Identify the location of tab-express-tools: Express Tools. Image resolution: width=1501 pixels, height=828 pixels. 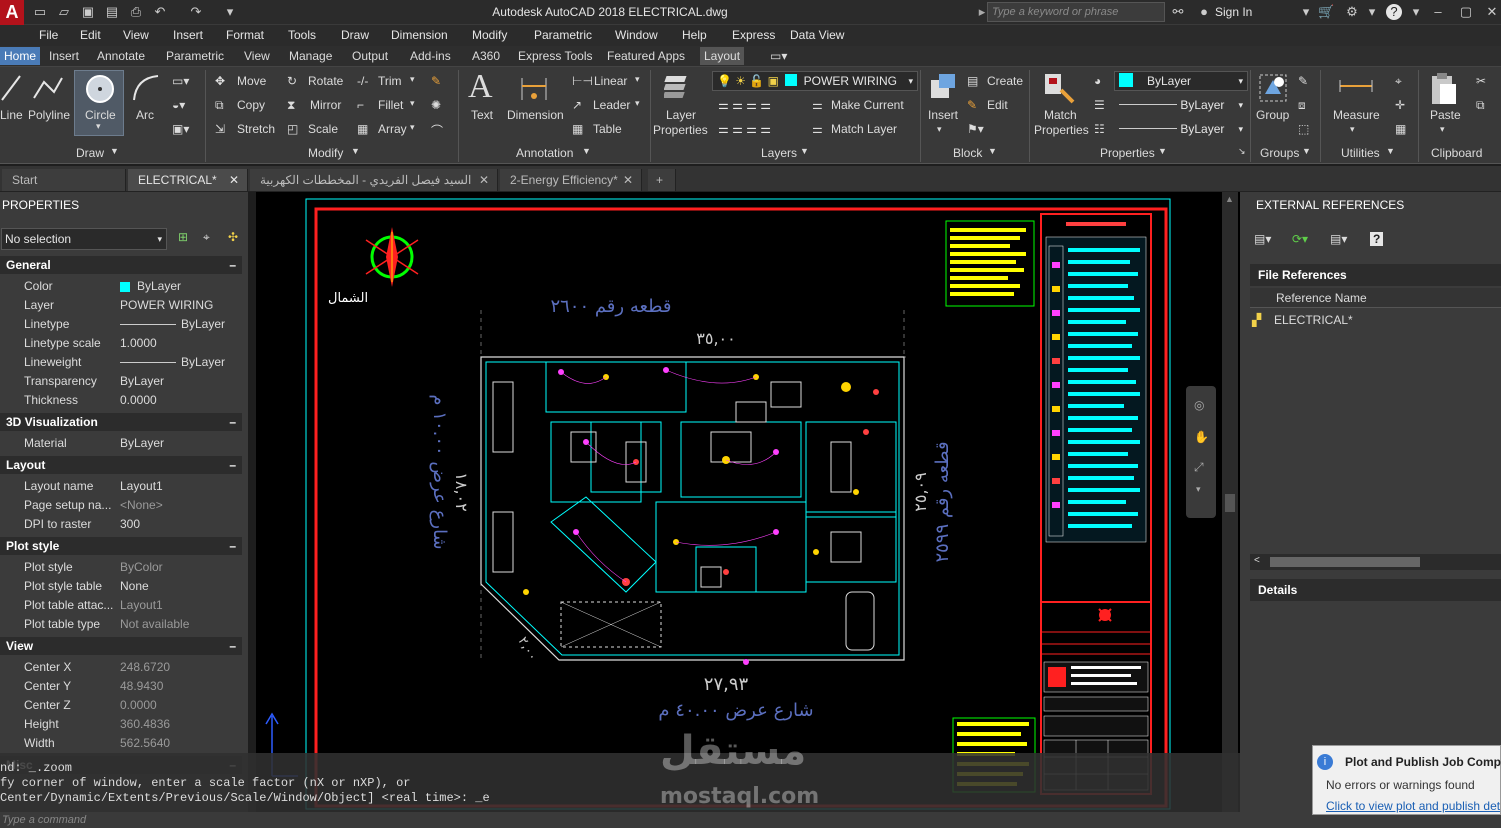
(555, 56).